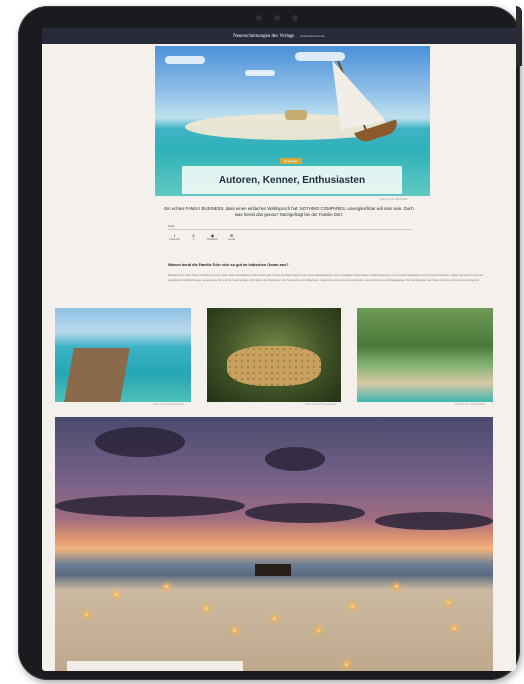 The image size is (524, 684). Describe the element at coordinates (212, 239) in the screenshot. I see `share-item-label: WhatsApp` at that location.